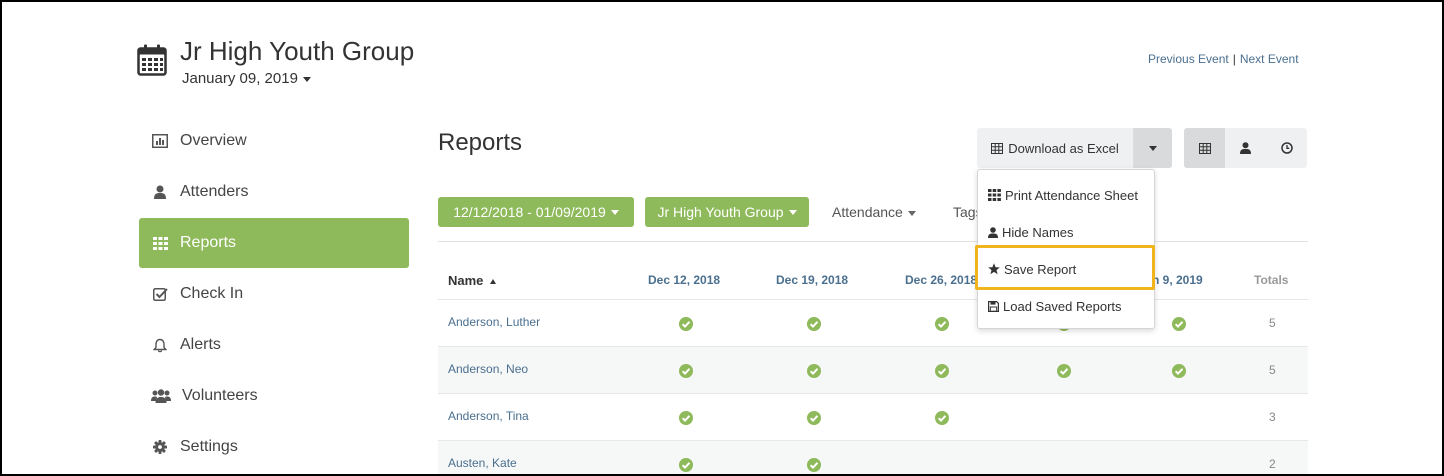  I want to click on sidebar-item-check-in: Check In, so click(274, 294).